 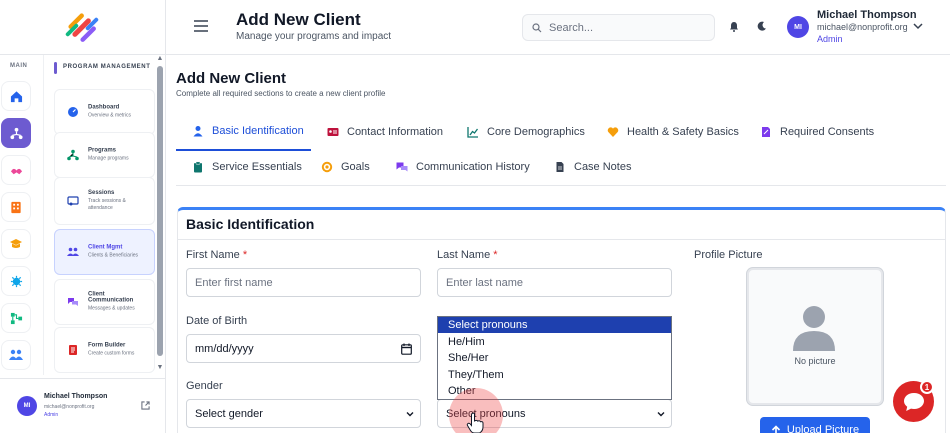 I want to click on clipboard-icon, so click(x=198, y=167).